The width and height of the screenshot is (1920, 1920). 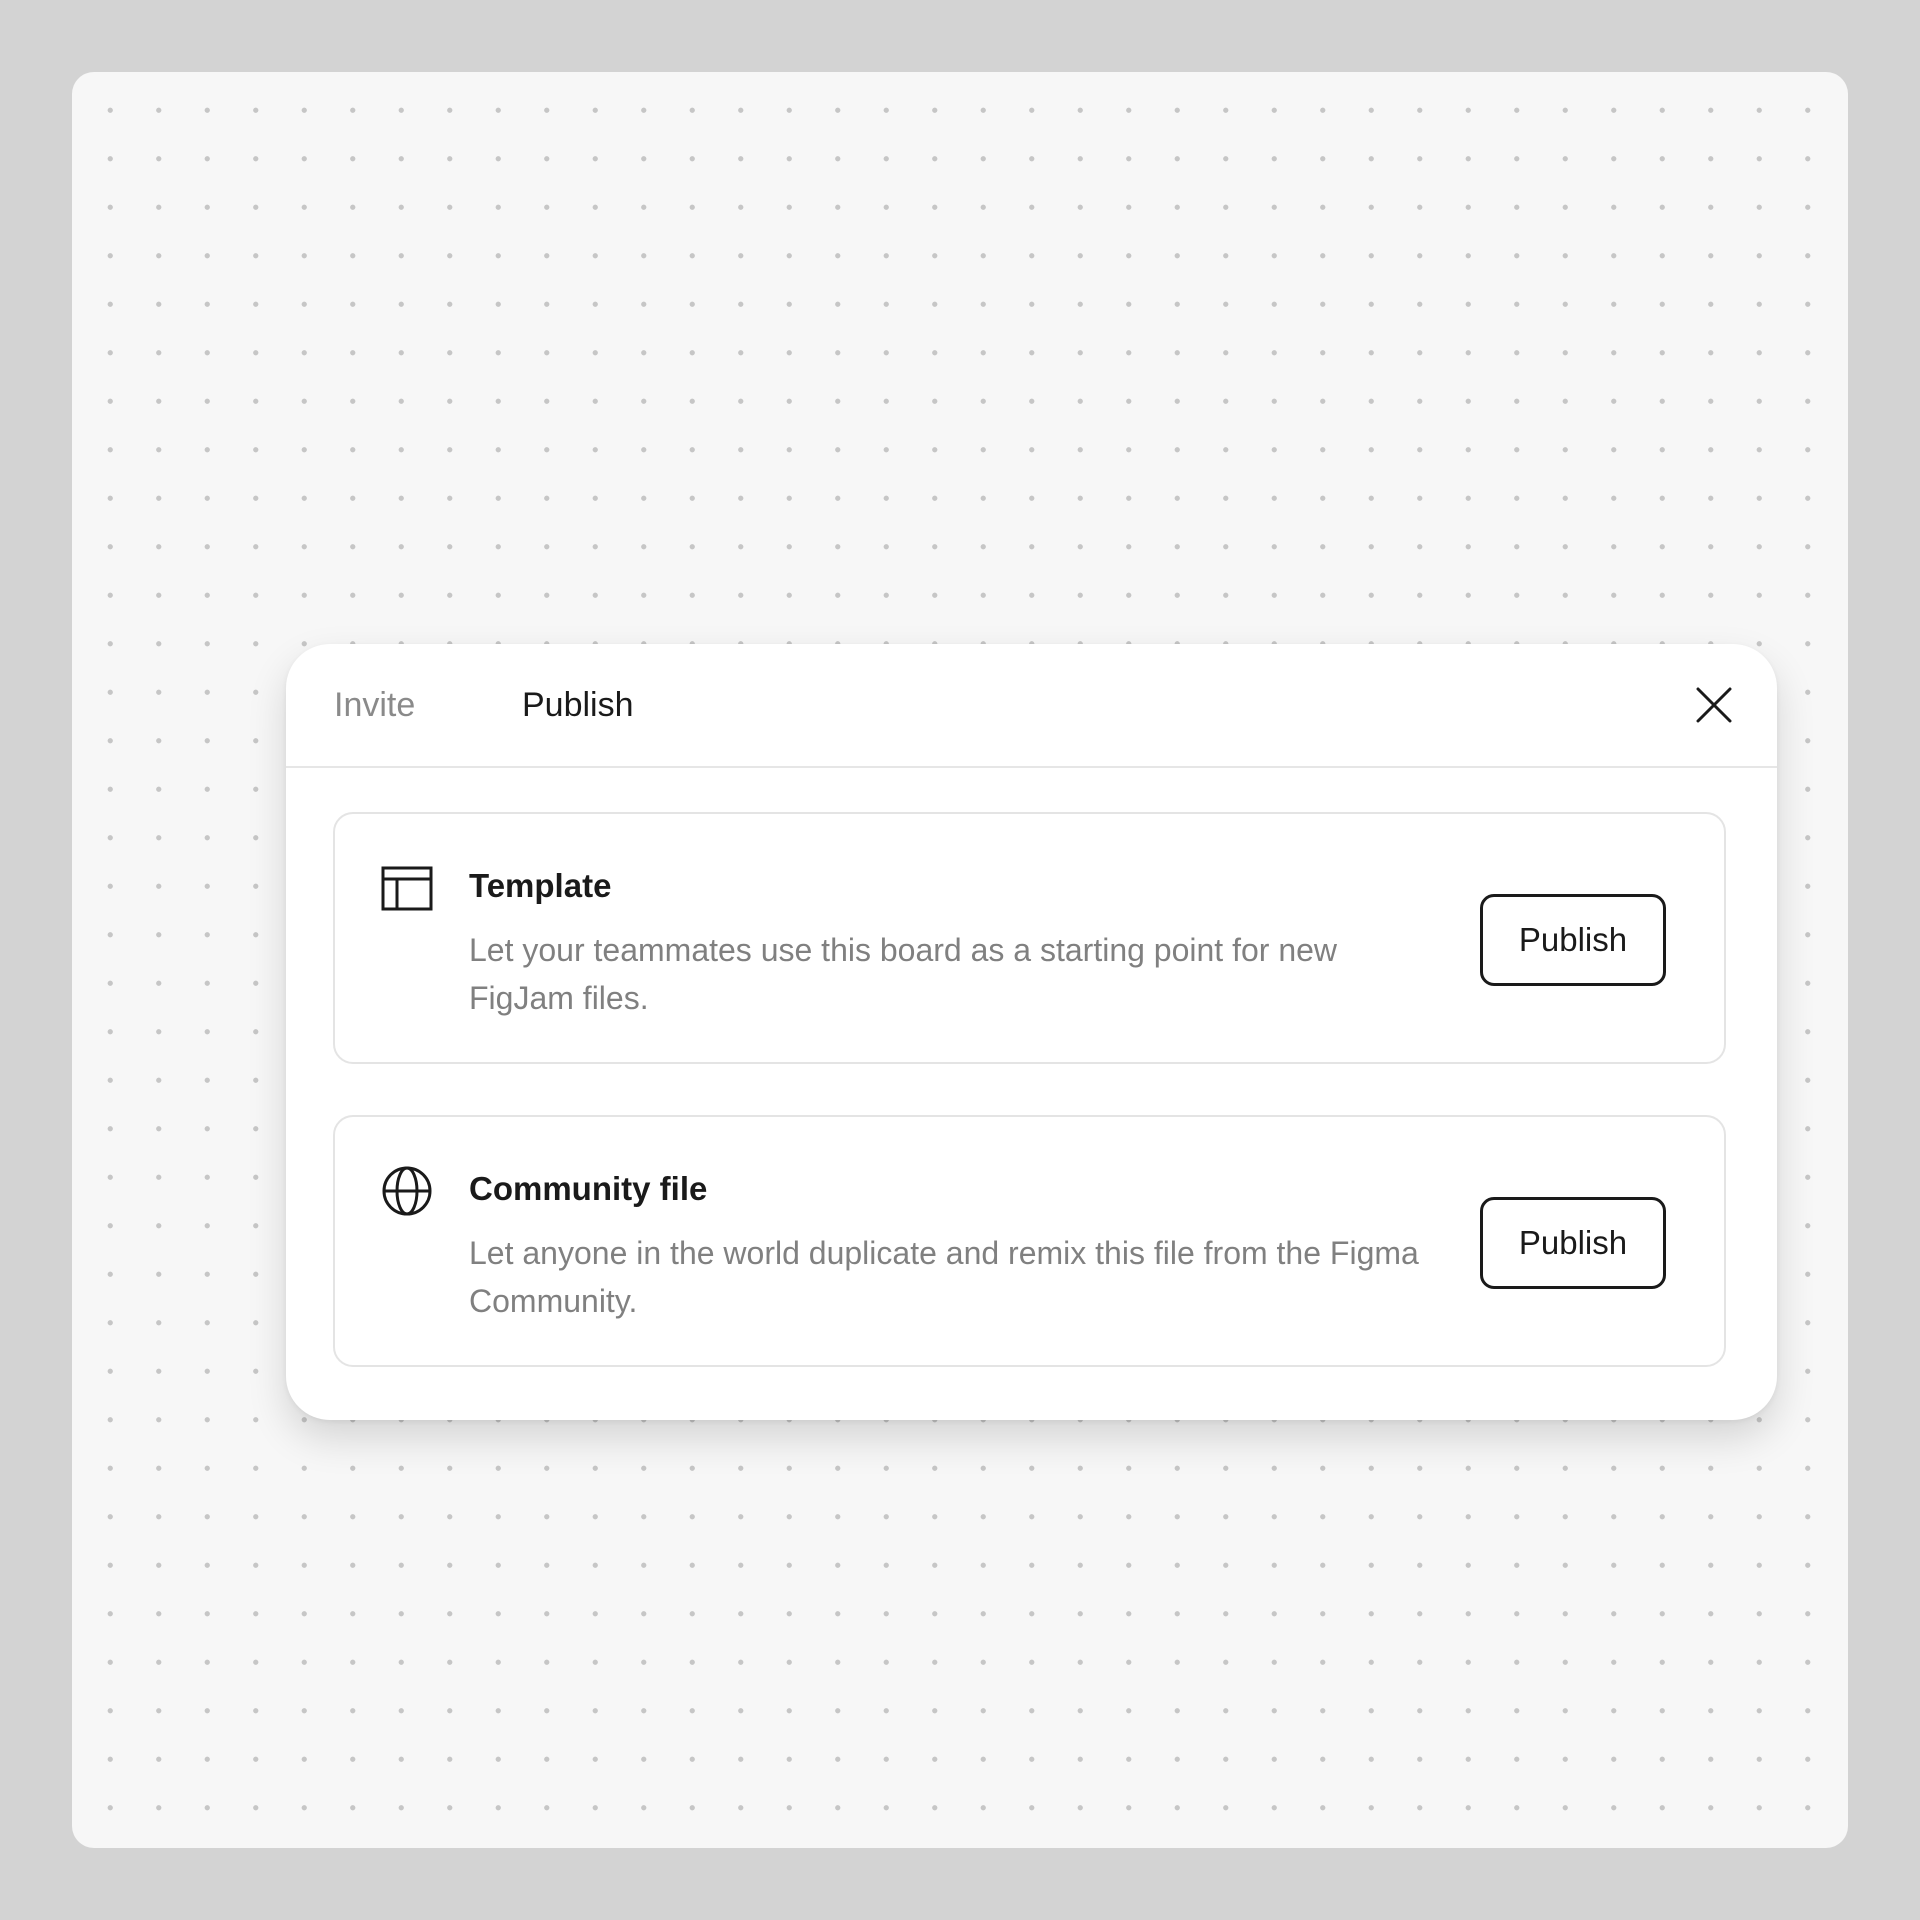 What do you see at coordinates (540, 885) in the screenshot?
I see `template-title: Template` at bounding box center [540, 885].